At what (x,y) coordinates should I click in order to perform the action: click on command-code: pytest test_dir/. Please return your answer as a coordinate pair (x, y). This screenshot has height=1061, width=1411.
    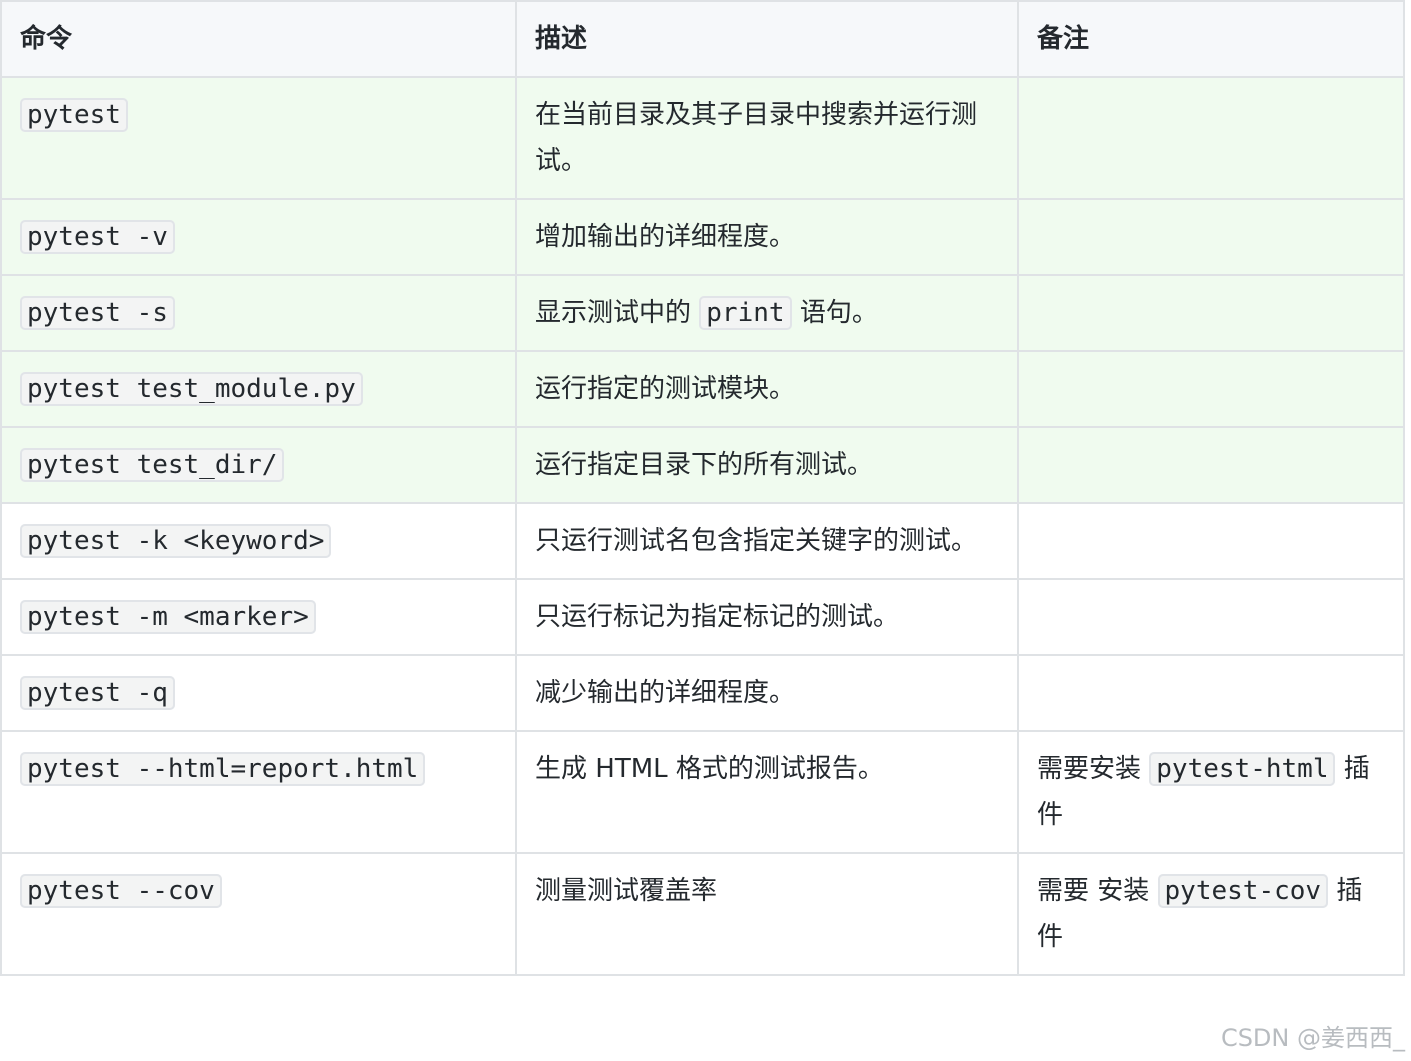
    Looking at the image, I should click on (152, 465).